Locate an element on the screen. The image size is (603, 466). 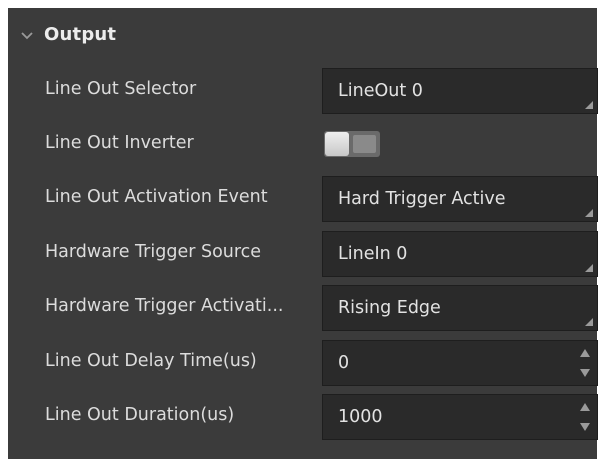
hardware-trigger-source-value: LineIn 0 is located at coordinates (373, 254).